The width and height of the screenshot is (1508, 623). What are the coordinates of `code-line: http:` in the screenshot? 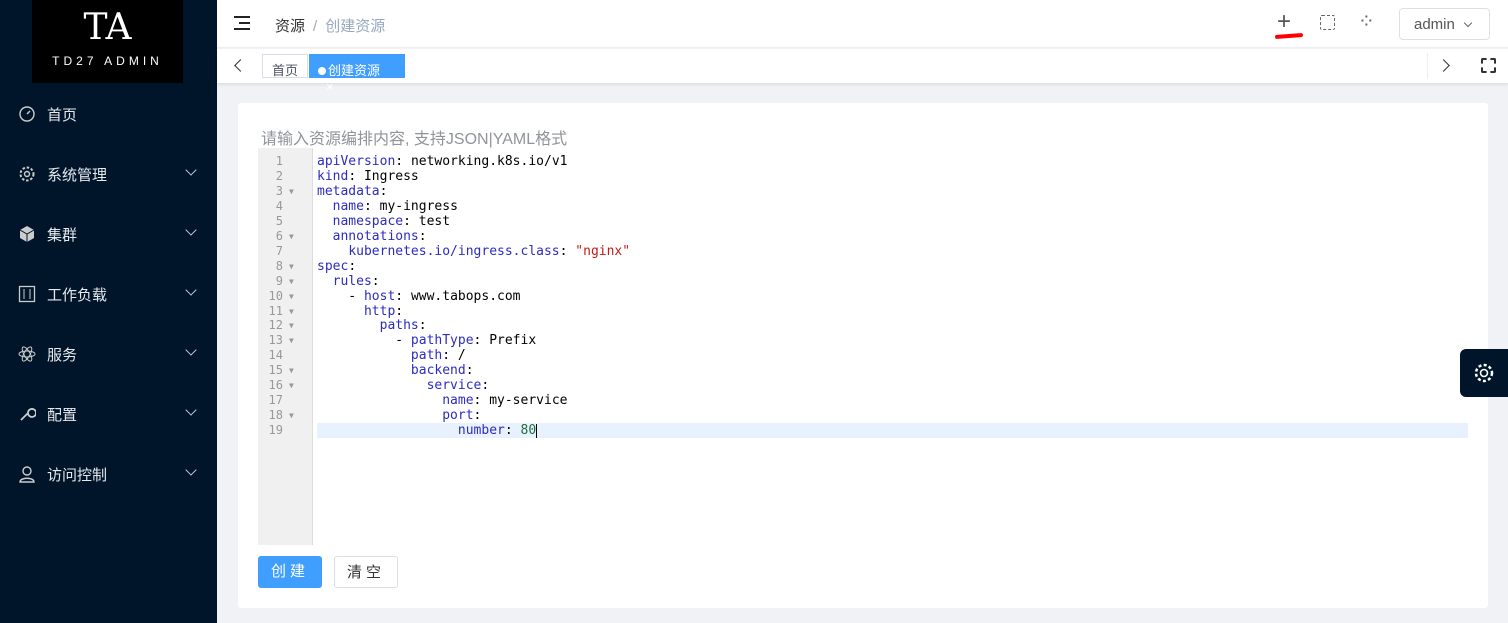 It's located at (892, 311).